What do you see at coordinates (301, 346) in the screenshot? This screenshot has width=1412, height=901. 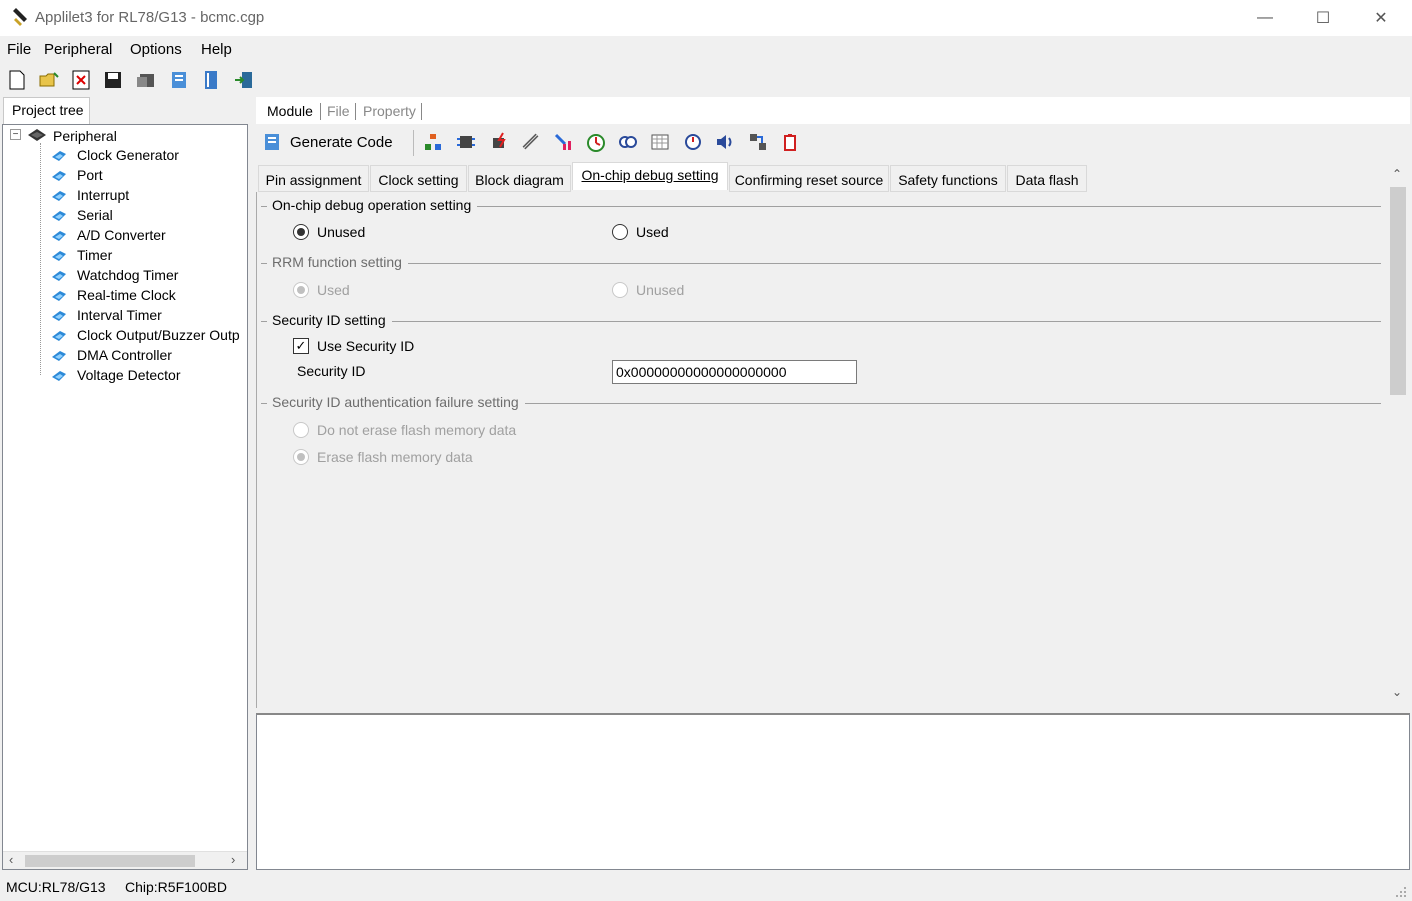 I see `checkmark-icon: ✓` at bounding box center [301, 346].